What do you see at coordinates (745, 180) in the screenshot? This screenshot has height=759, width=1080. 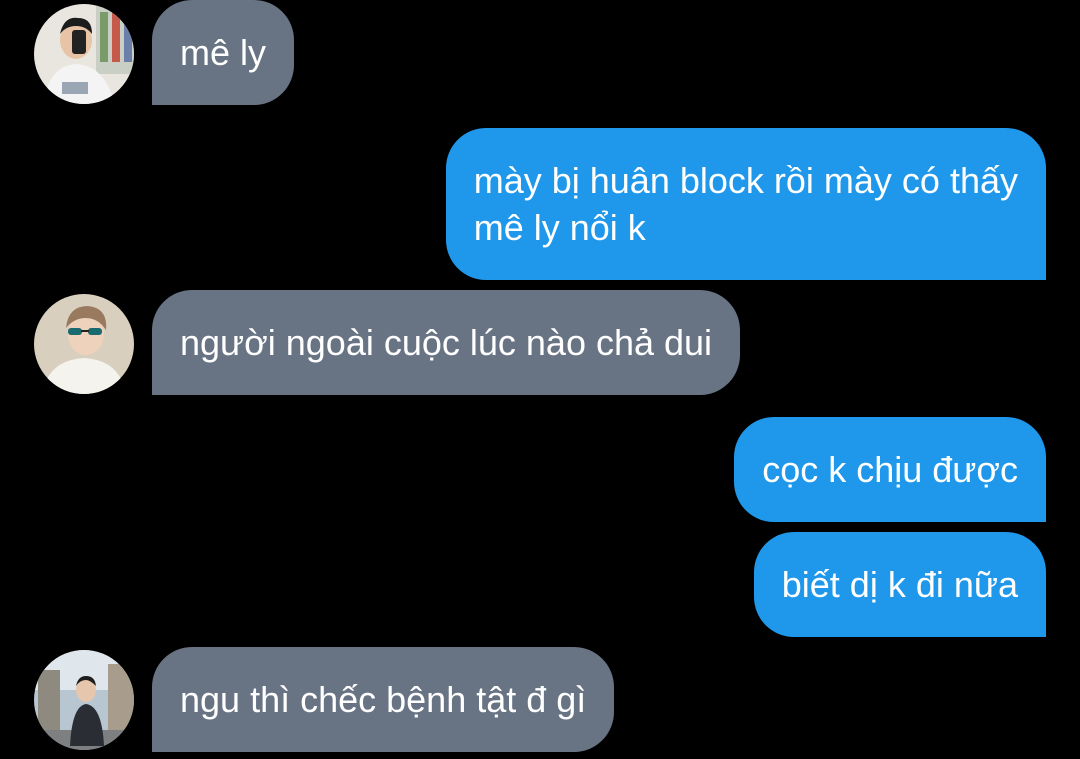 I see `message-text-line: mày bị huân block rồi mày có thấy` at bounding box center [745, 180].